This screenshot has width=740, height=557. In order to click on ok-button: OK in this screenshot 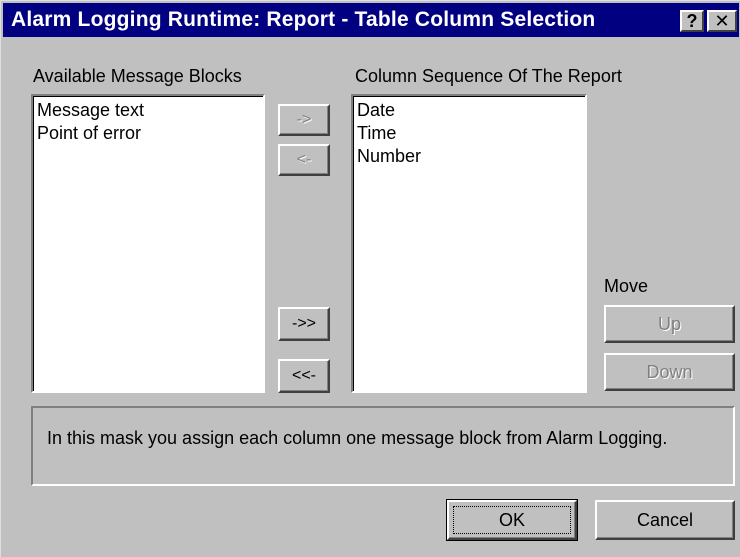, I will do `click(512, 520)`.